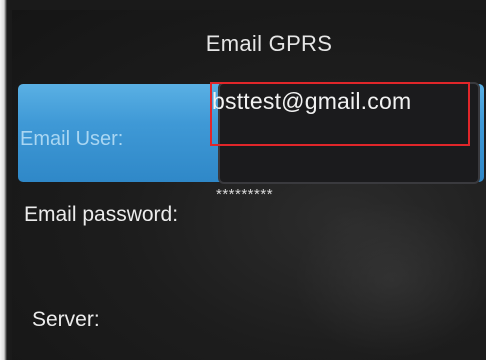 This screenshot has height=360, width=486. Describe the element at coordinates (269, 43) in the screenshot. I see `screen-title: Email GPRS` at that location.